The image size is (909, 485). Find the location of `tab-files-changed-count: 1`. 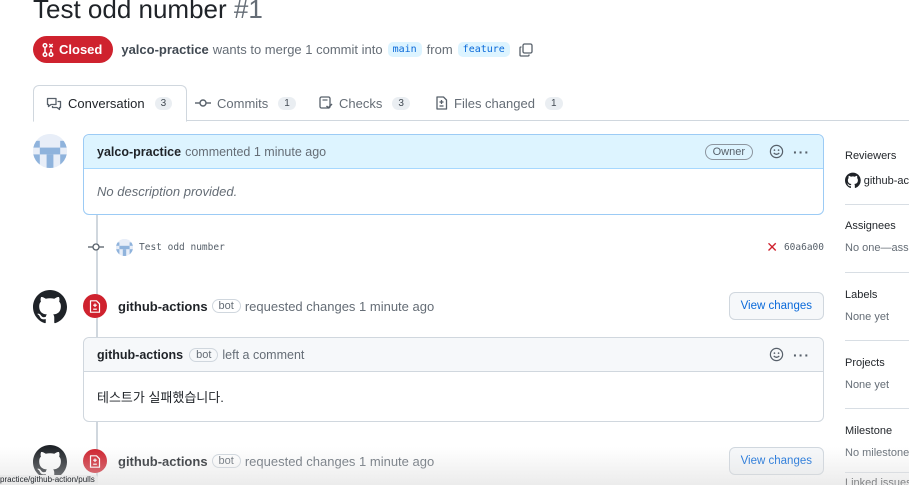

tab-files-changed-count: 1 is located at coordinates (553, 103).